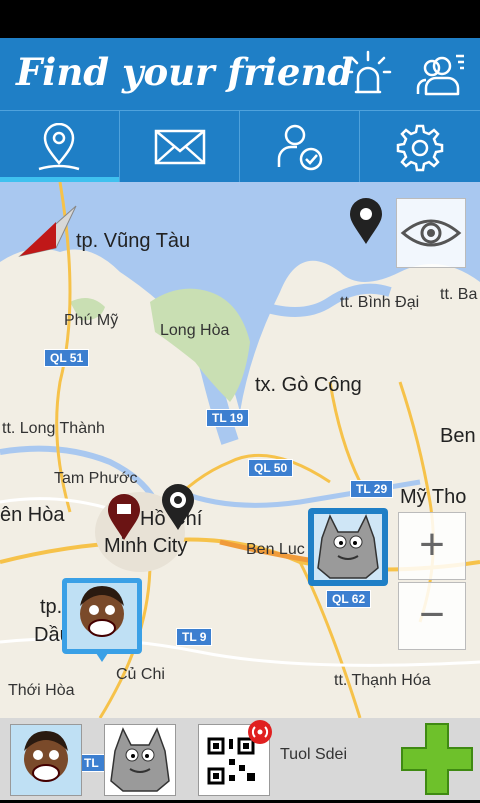 The width and height of the screenshot is (480, 803). I want to click on zoom-in-button: +, so click(432, 546).